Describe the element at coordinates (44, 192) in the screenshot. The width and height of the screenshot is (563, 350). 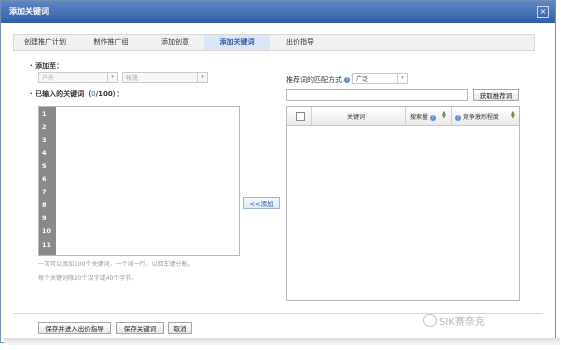
I see `line-number: 7` at that location.